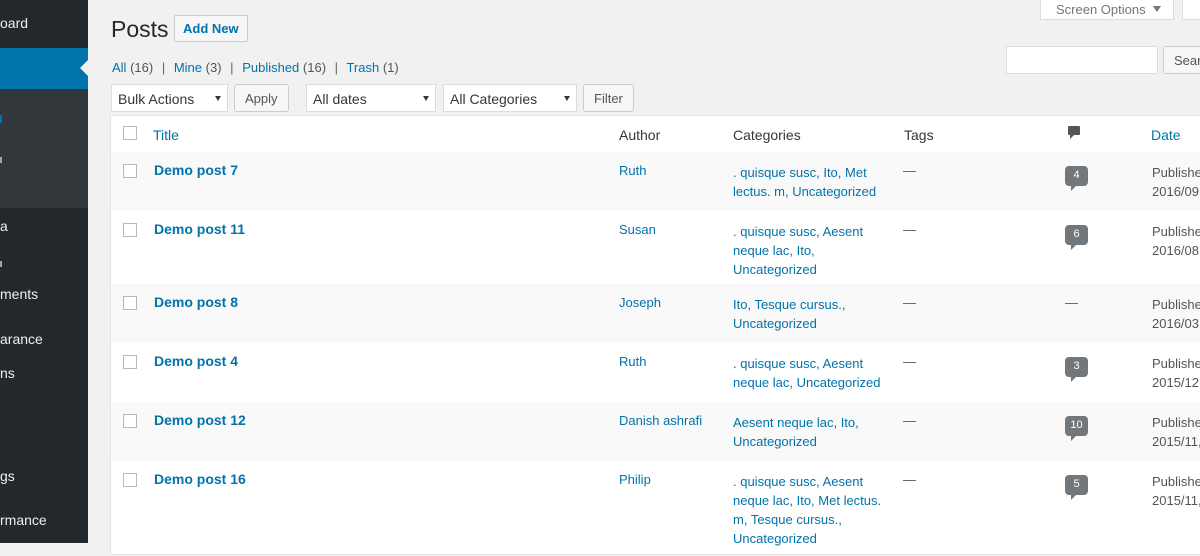 The width and height of the screenshot is (1200, 556). What do you see at coordinates (1176, 250) in the screenshot?
I see `post-date-value: 2016/08,` at bounding box center [1176, 250].